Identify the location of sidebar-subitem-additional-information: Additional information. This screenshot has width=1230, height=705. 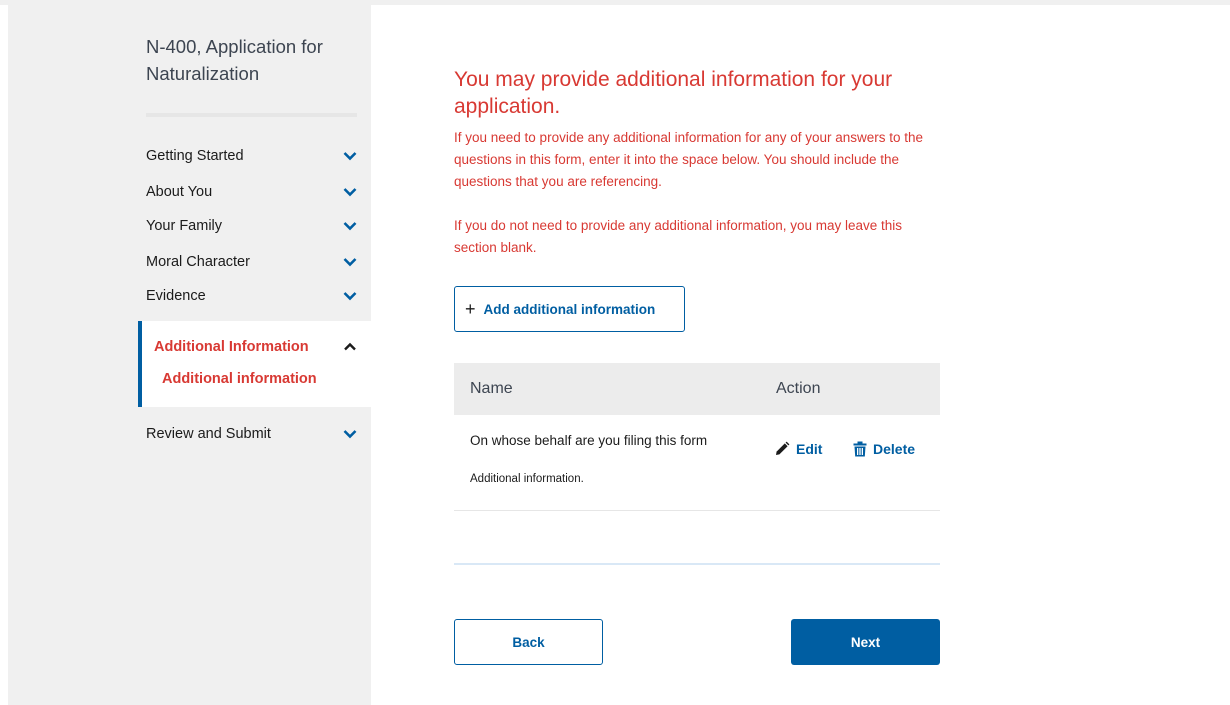
(239, 379).